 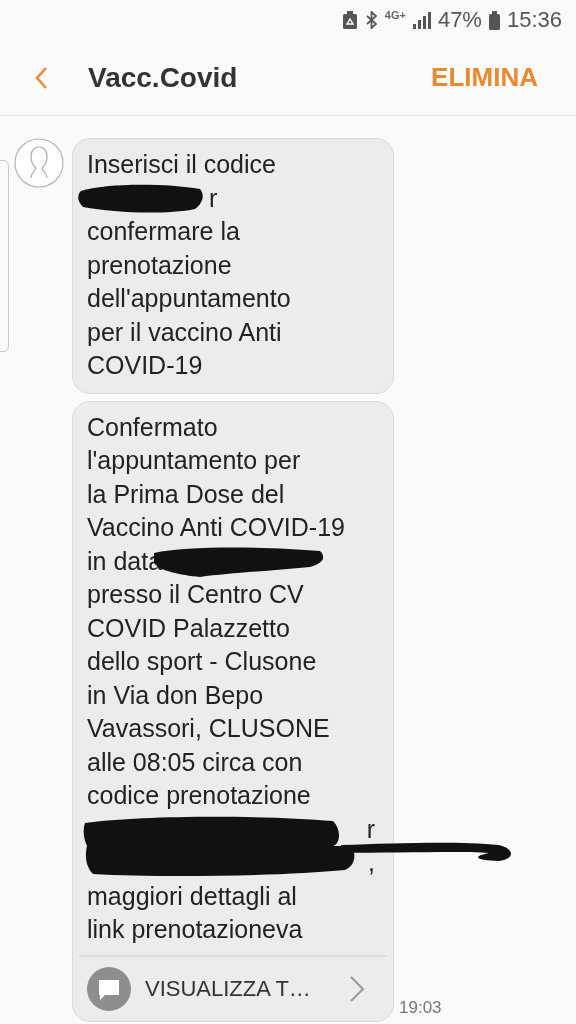 I want to click on message-text: per il vaccino Anti, so click(x=184, y=332).